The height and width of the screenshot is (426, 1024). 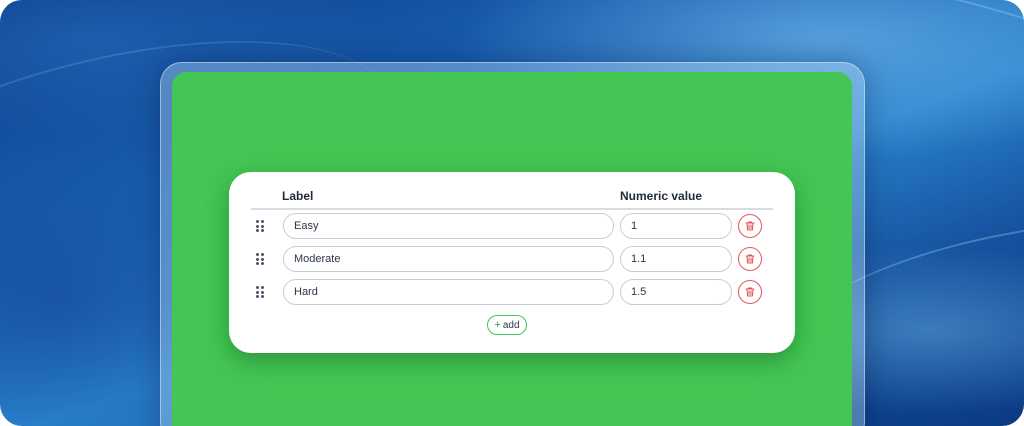 What do you see at coordinates (661, 196) in the screenshot?
I see `value-column-header: Numeric value` at bounding box center [661, 196].